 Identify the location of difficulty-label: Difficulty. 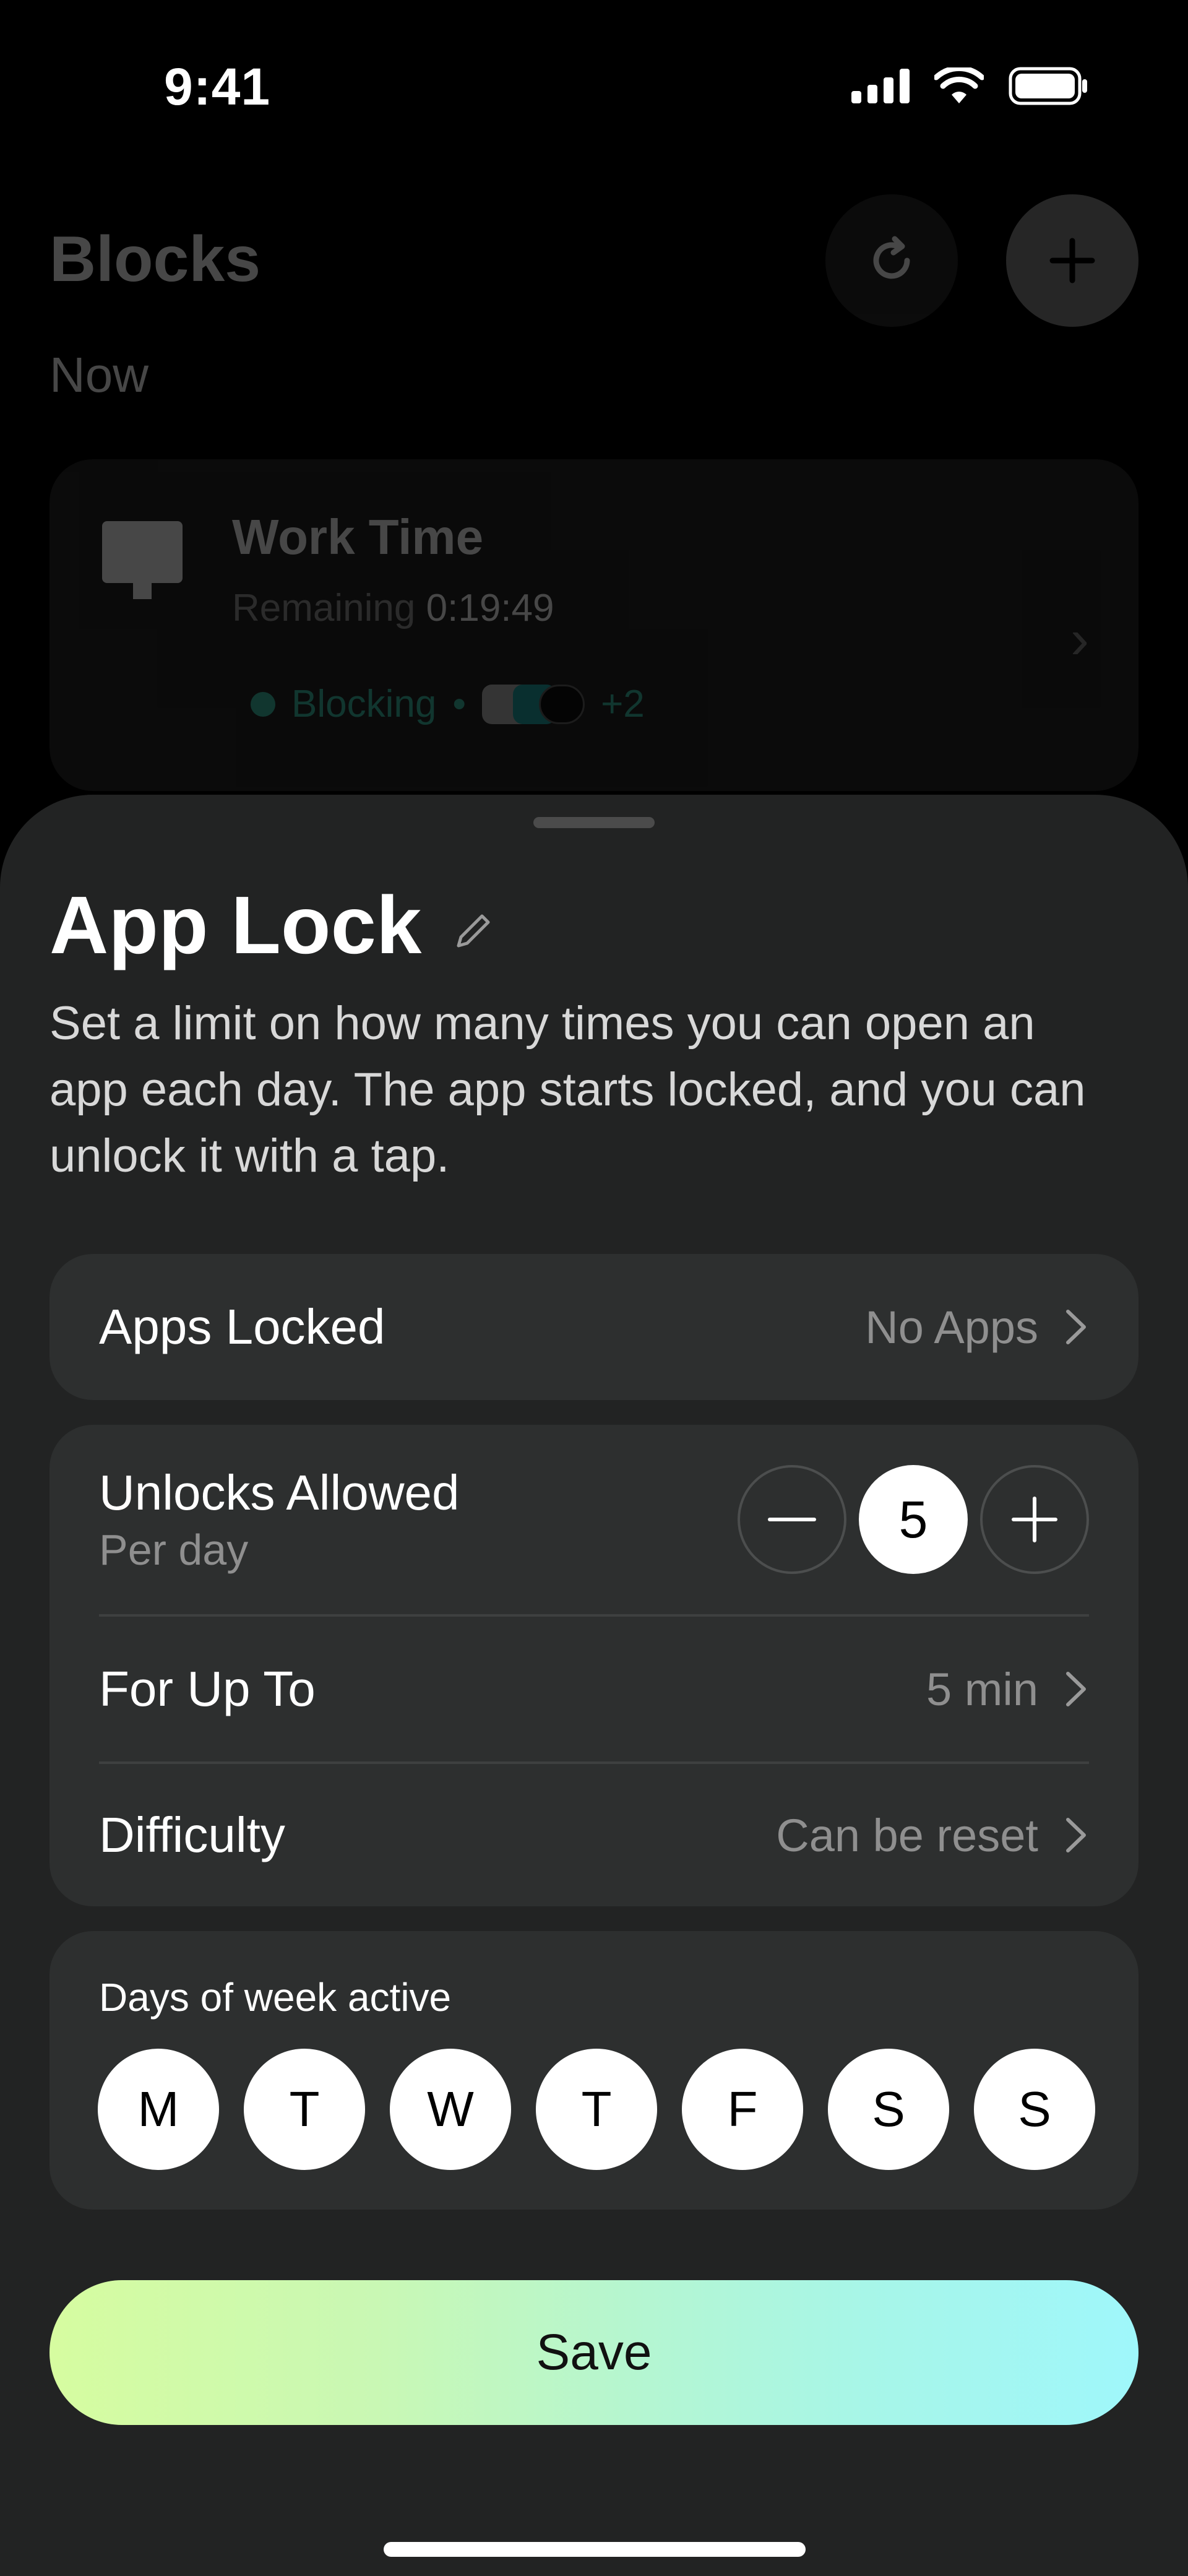
(192, 1834).